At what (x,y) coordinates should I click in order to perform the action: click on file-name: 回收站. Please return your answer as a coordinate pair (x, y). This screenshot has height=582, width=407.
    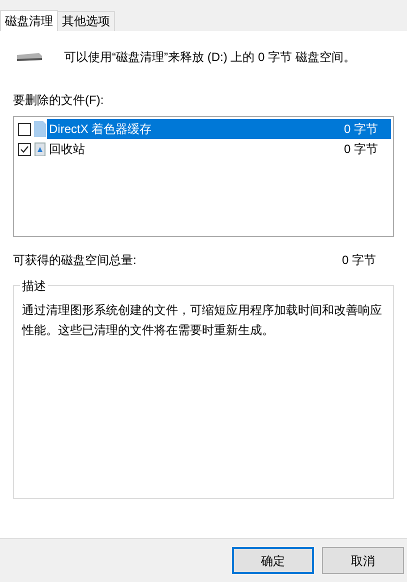
    Looking at the image, I should click on (67, 149).